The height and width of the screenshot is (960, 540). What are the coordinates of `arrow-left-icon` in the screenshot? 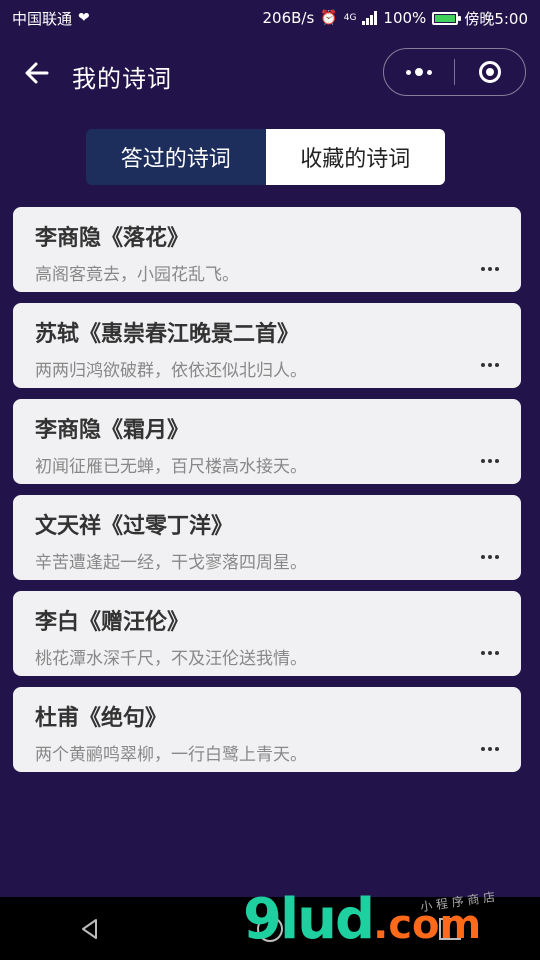 It's located at (37, 73).